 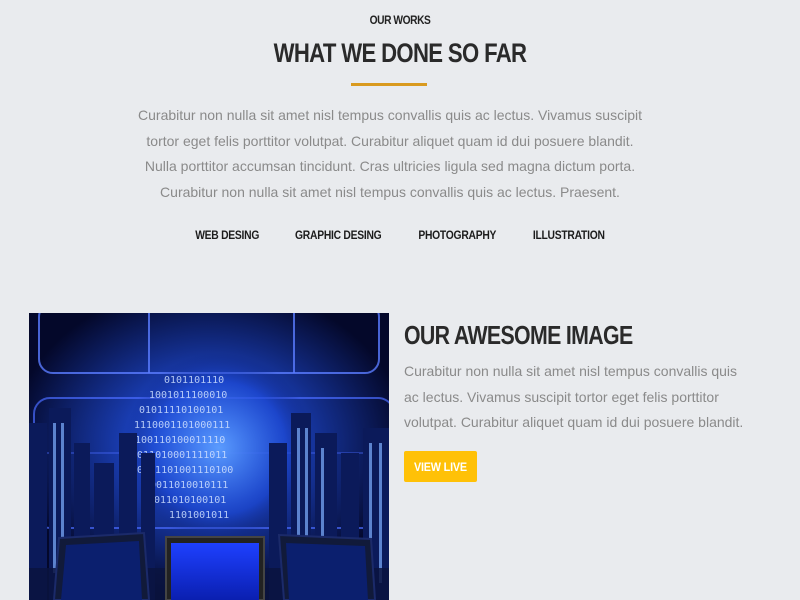 I want to click on view-live-label: VIEW LIVE, so click(x=440, y=466).